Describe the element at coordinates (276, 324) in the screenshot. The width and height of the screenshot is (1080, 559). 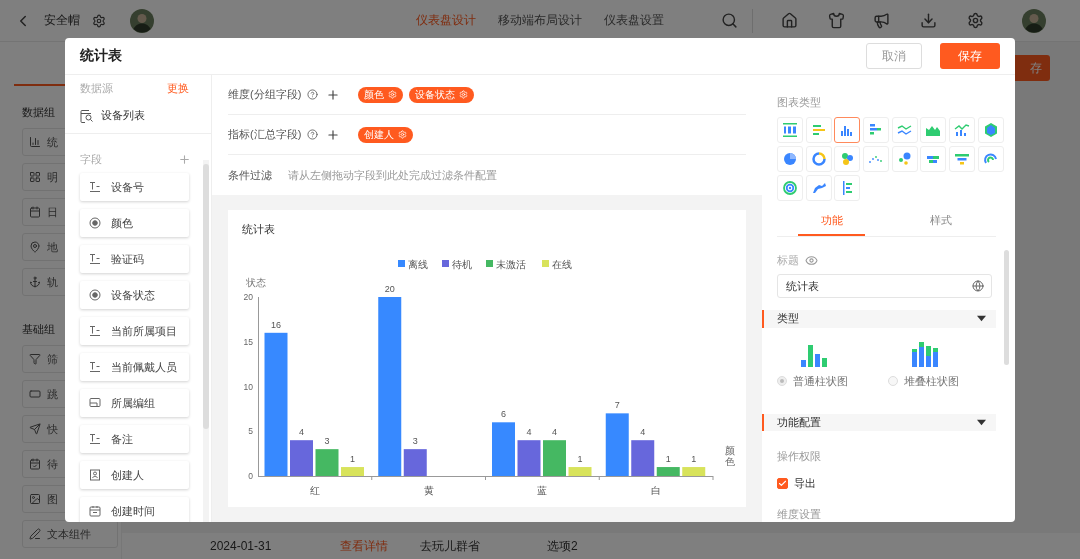
I see `data-label: 16` at that location.